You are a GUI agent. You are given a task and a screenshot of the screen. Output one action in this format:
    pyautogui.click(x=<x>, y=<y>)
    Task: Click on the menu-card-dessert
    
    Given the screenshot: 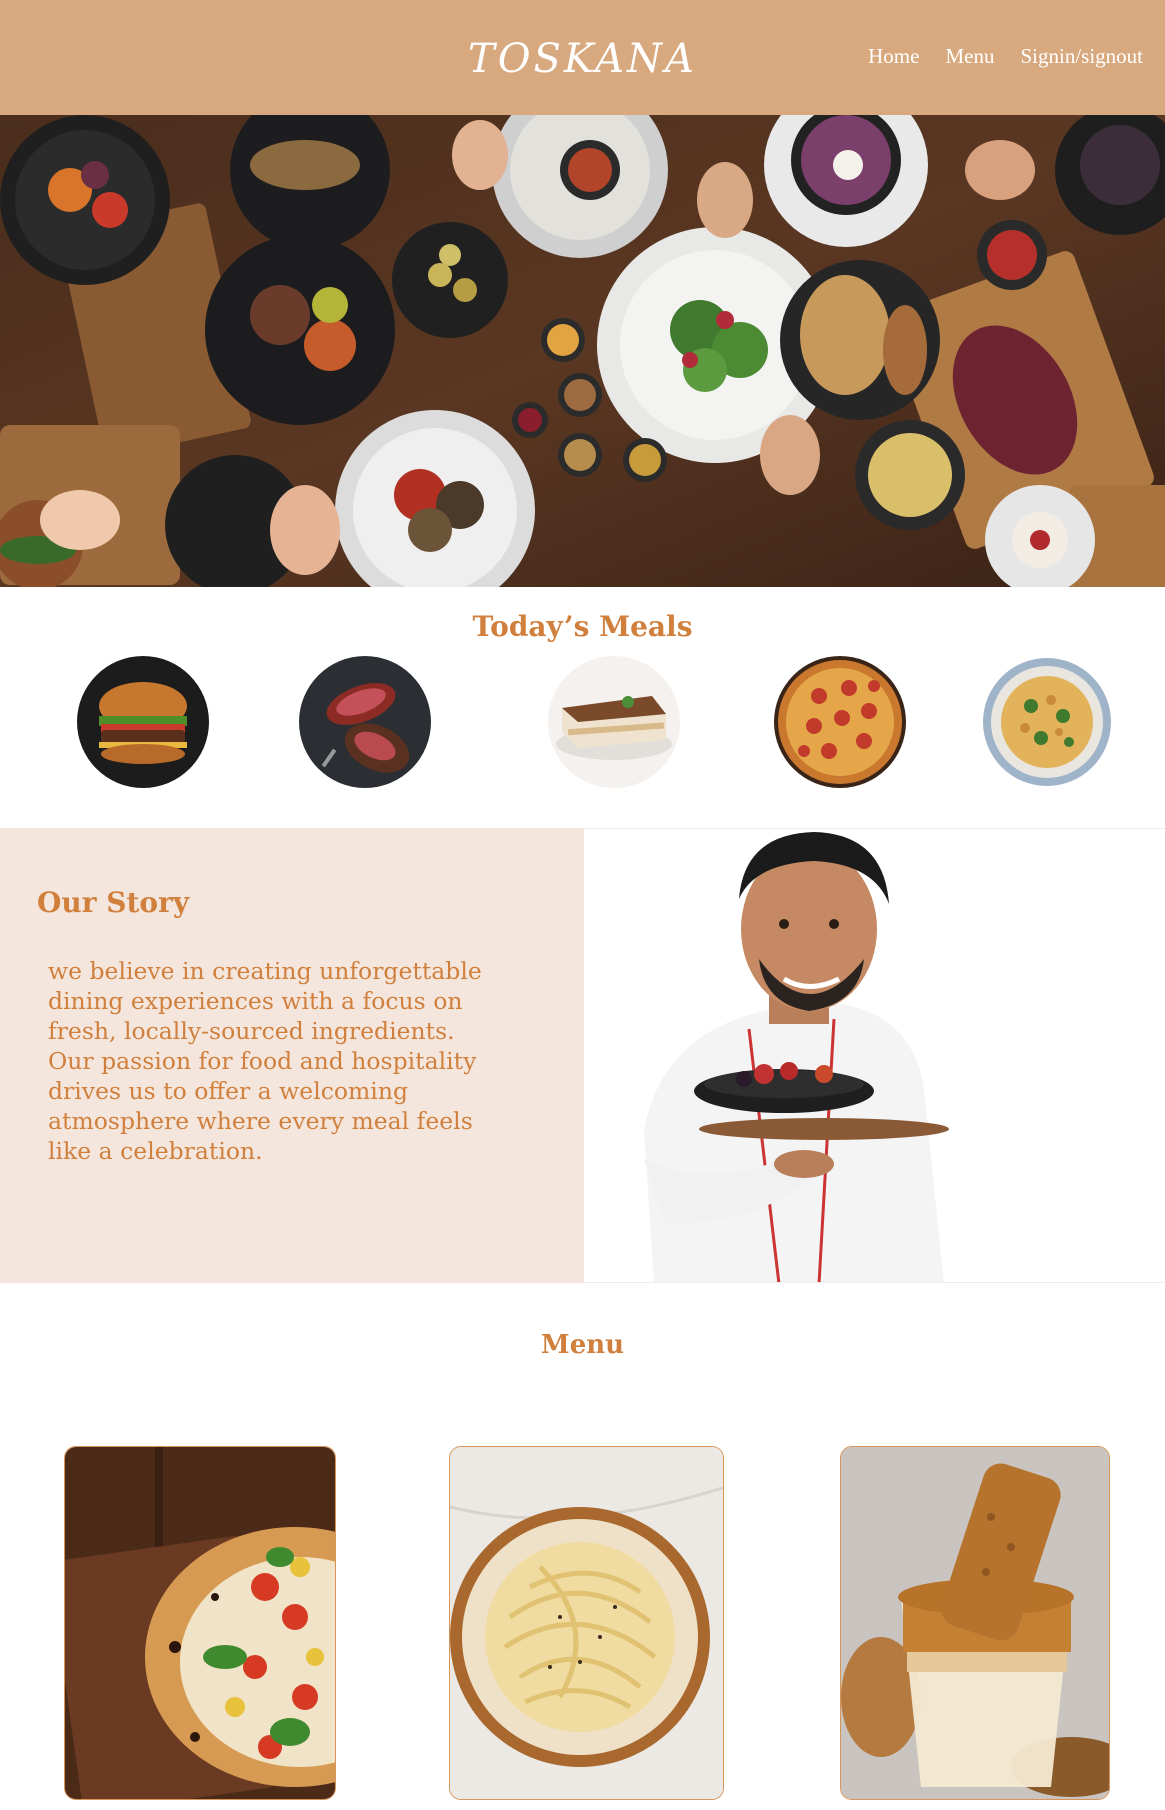 What is the action you would take?
    pyautogui.click(x=975, y=1623)
    